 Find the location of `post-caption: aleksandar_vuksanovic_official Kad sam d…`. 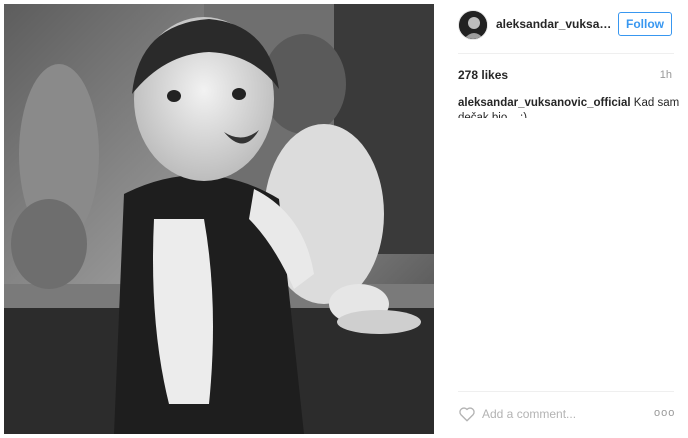

post-caption: aleksandar_vuksanovic_official Kad sam d… is located at coordinates (569, 107).